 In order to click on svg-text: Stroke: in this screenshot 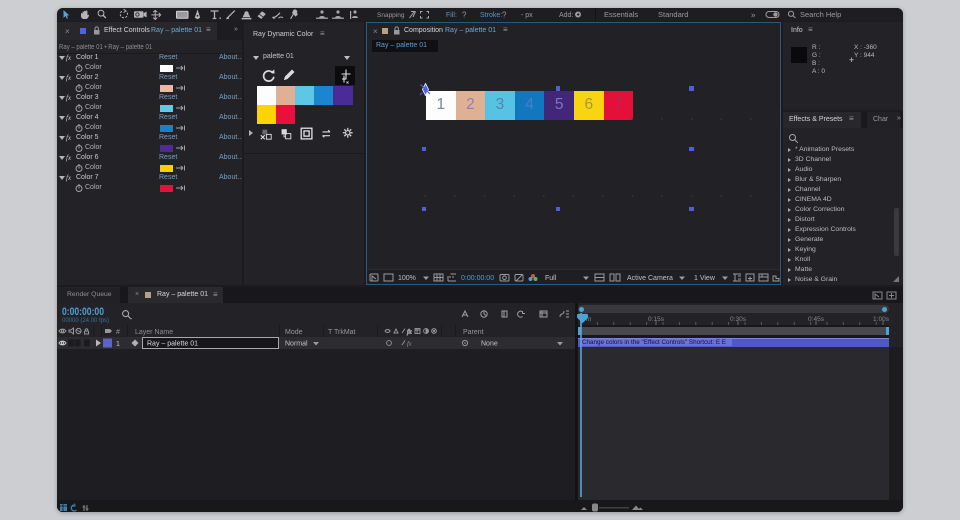, I will do `click(491, 15)`.